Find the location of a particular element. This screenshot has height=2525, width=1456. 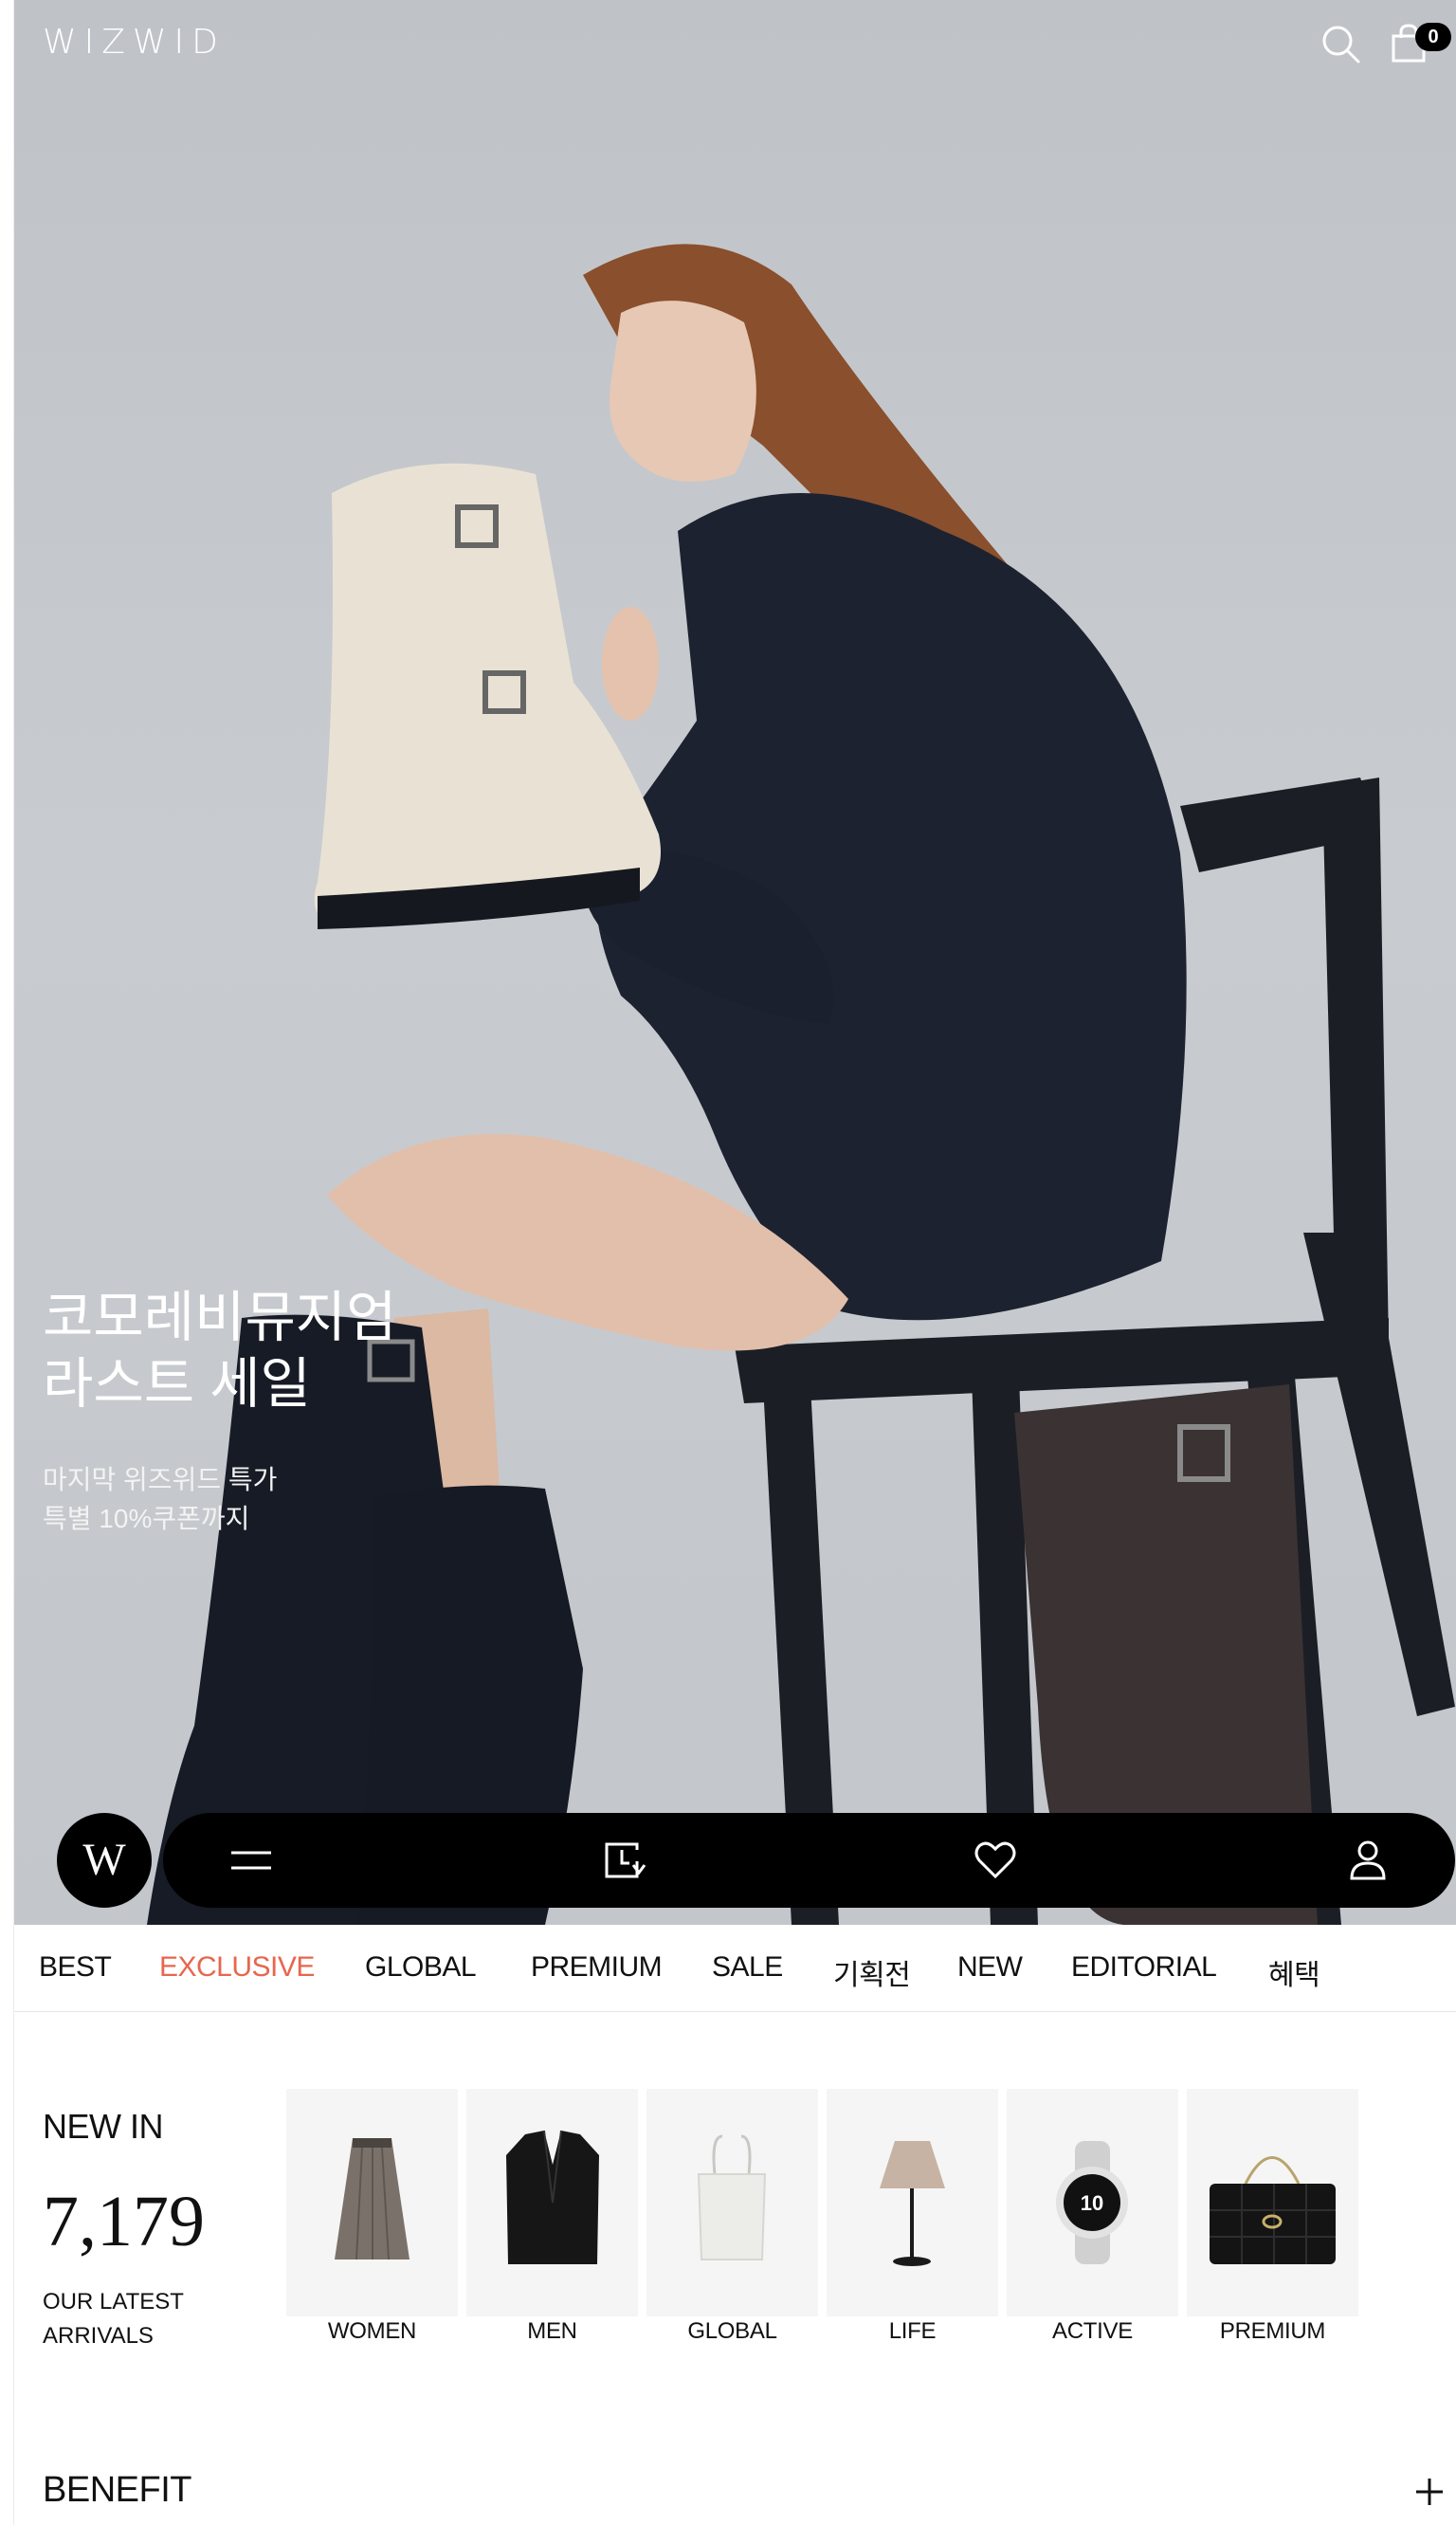

promo-title: 코모레비뮤지엄 라스트 세일 is located at coordinates (327, 1352).